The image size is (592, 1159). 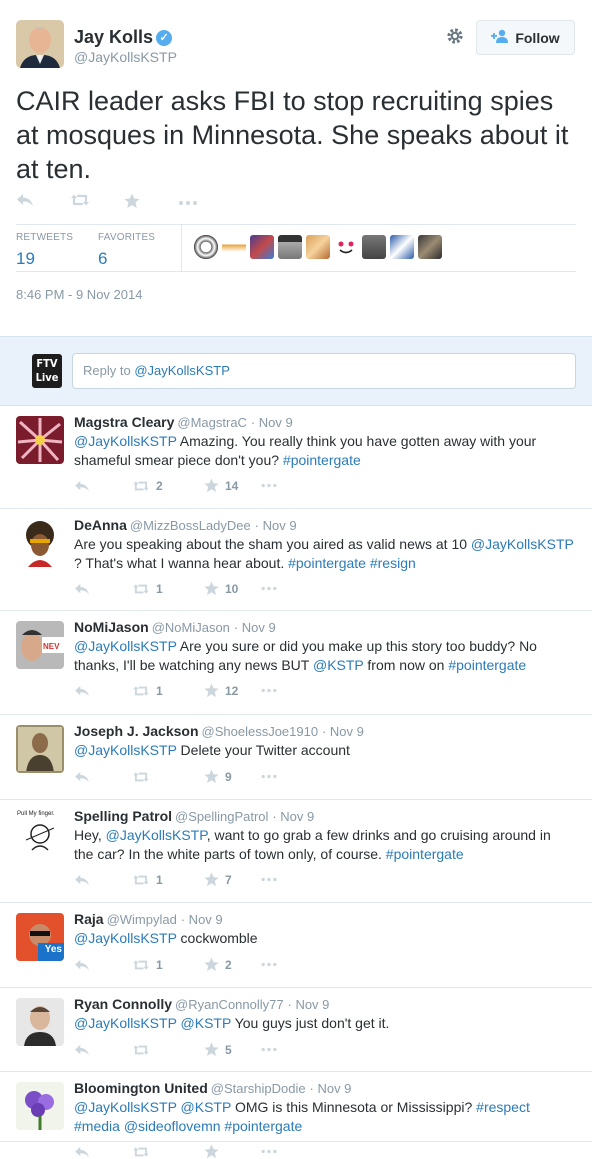 What do you see at coordinates (232, 879) in the screenshot?
I see `favorite-icon: 7` at bounding box center [232, 879].